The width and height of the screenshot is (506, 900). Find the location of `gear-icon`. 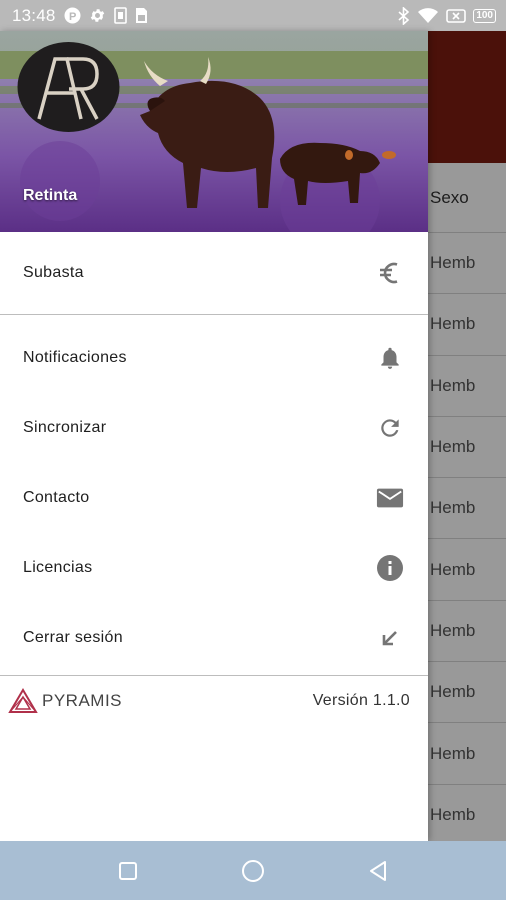

gear-icon is located at coordinates (97, 15).